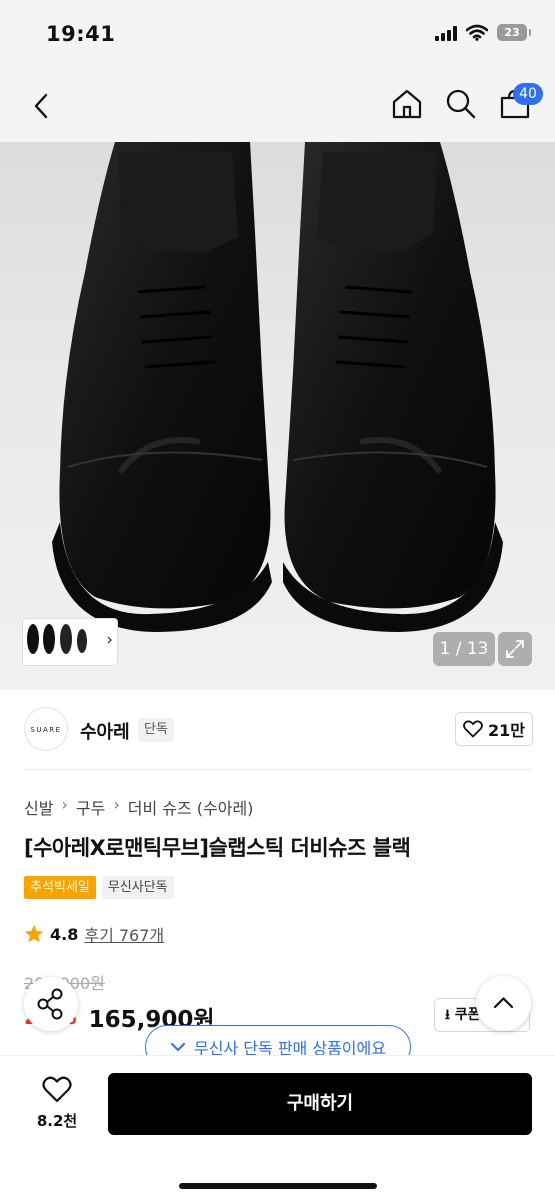 Image resolution: width=555 pixels, height=1200 pixels. I want to click on cart-count-badge: 40, so click(528, 94).